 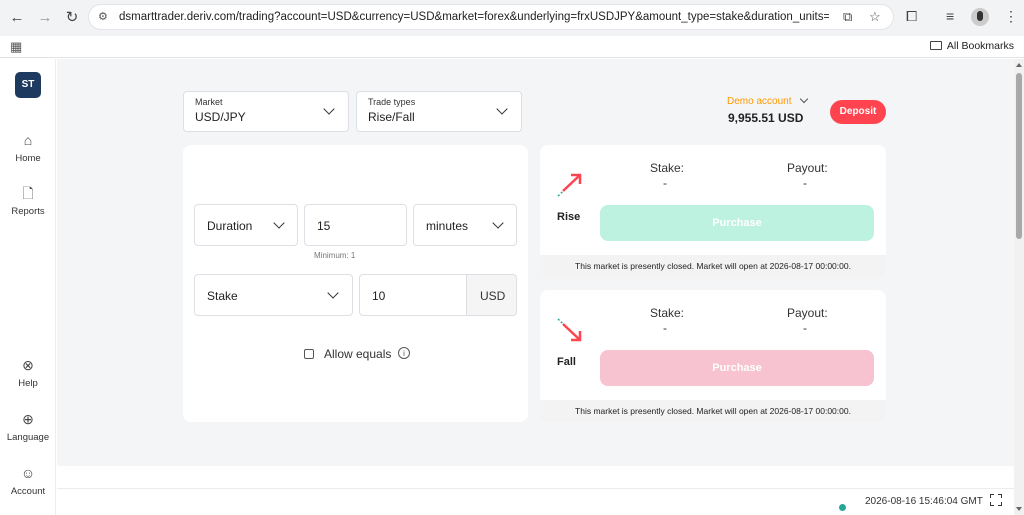 I want to click on fullscreen-icon, so click(x=996, y=500).